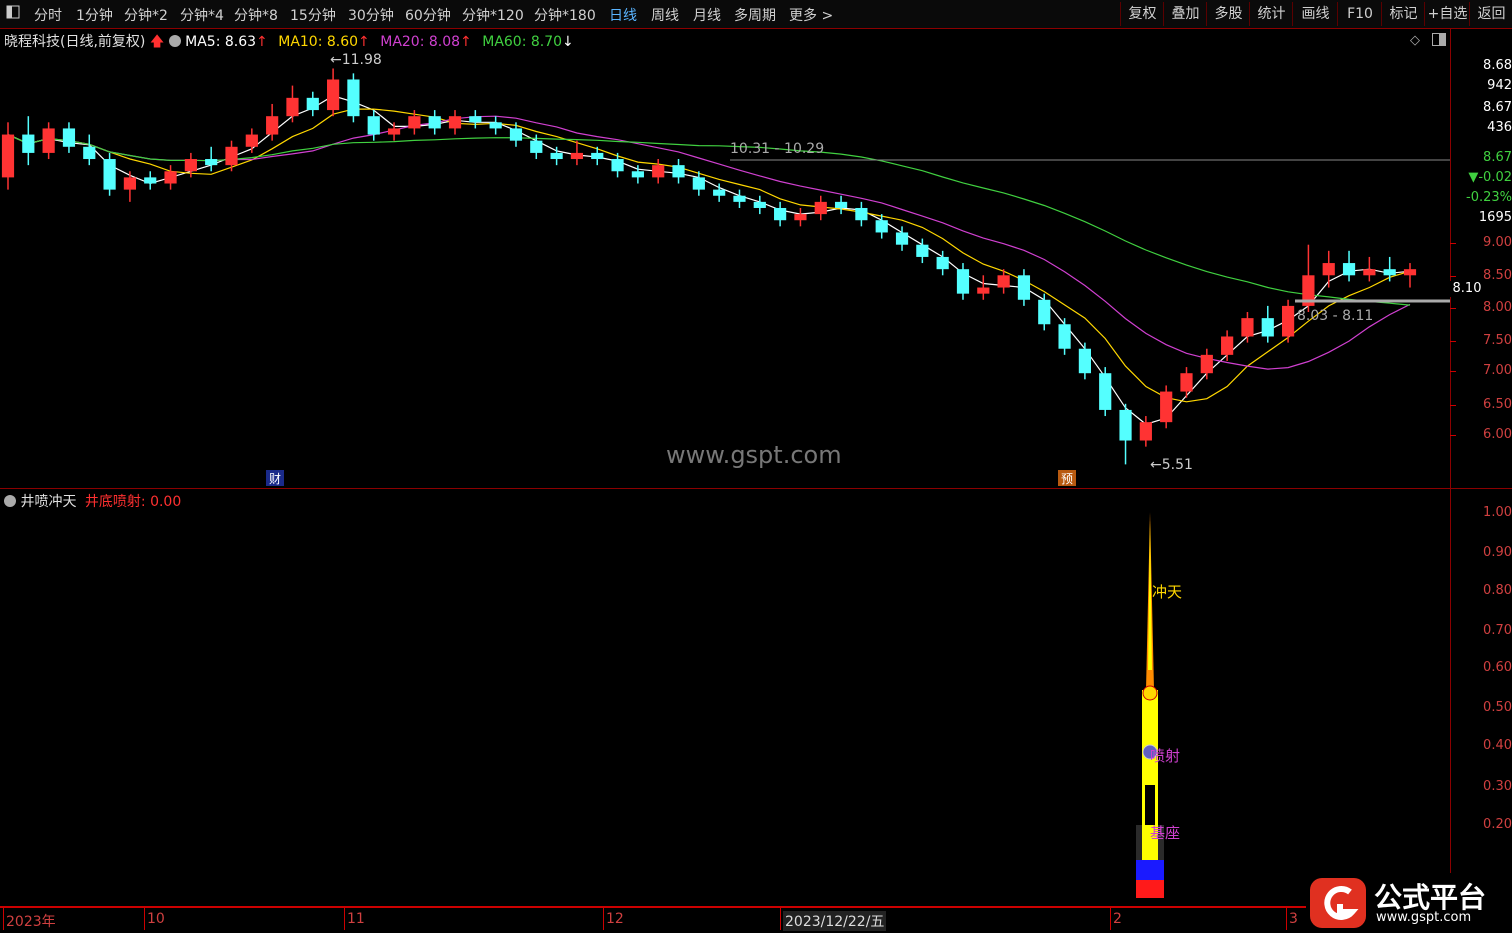 The image size is (1512, 933). I want to click on side-value-3: 436, so click(1499, 127).